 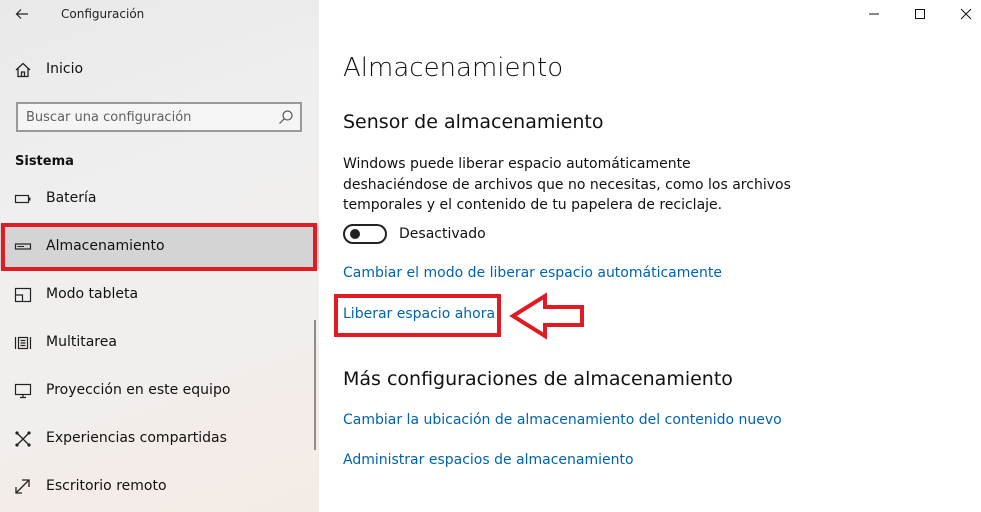 What do you see at coordinates (365, 234) in the screenshot?
I see `storage-sense-toggle` at bounding box center [365, 234].